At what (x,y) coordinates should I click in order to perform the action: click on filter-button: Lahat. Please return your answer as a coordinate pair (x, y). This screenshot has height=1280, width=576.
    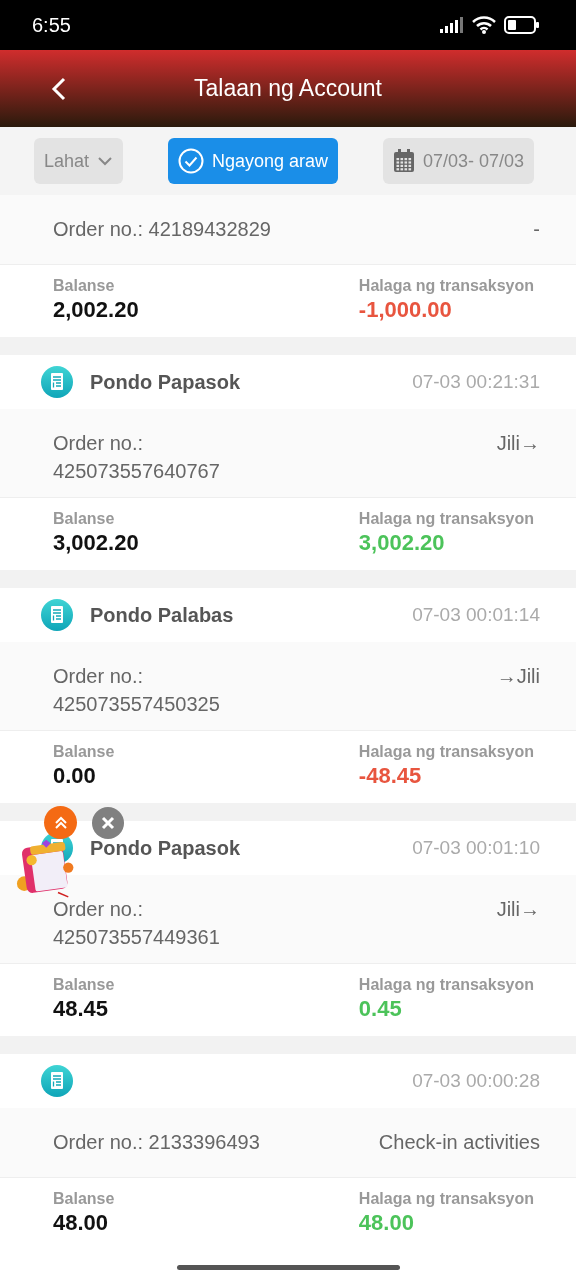
    Looking at the image, I should click on (79, 161).